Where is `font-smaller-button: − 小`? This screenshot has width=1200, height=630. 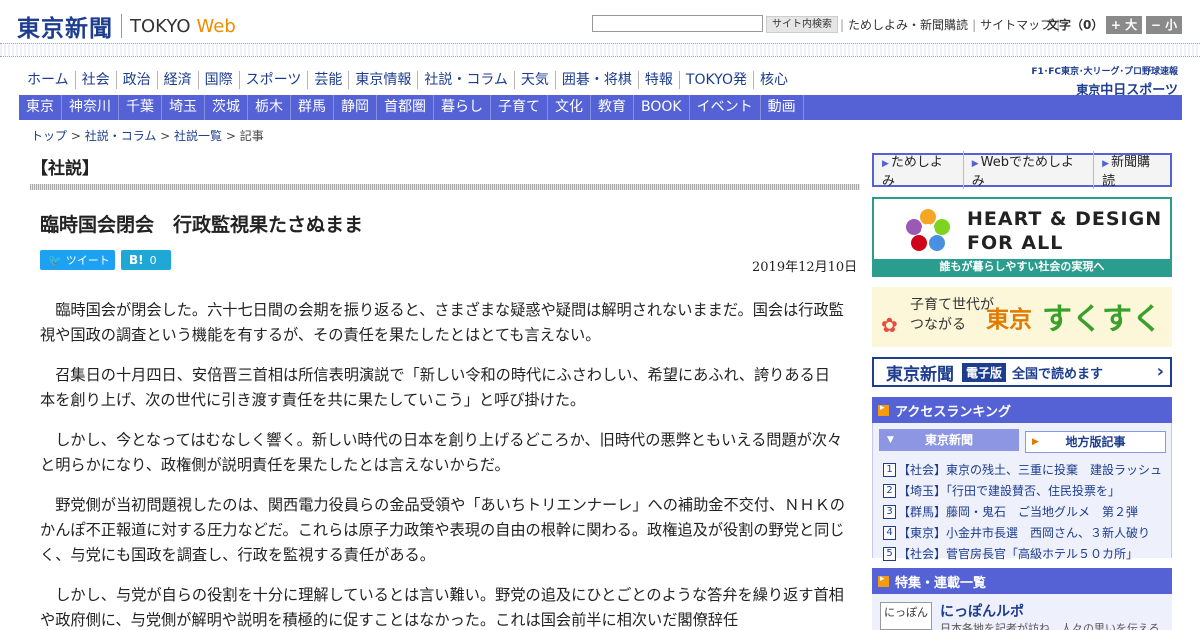 font-smaller-button: − 小 is located at coordinates (1164, 25).